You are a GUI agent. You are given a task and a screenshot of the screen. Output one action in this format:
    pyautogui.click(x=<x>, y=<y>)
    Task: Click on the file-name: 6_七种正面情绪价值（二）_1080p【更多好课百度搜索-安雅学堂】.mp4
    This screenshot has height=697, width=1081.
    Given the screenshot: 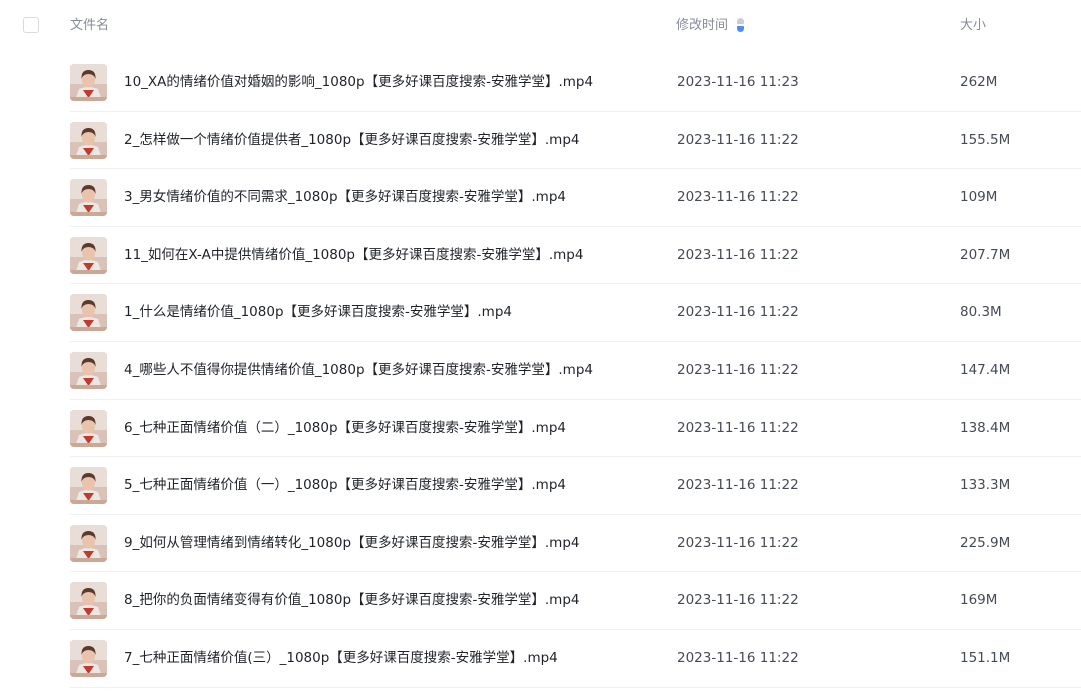 What is the action you would take?
    pyautogui.click(x=345, y=429)
    